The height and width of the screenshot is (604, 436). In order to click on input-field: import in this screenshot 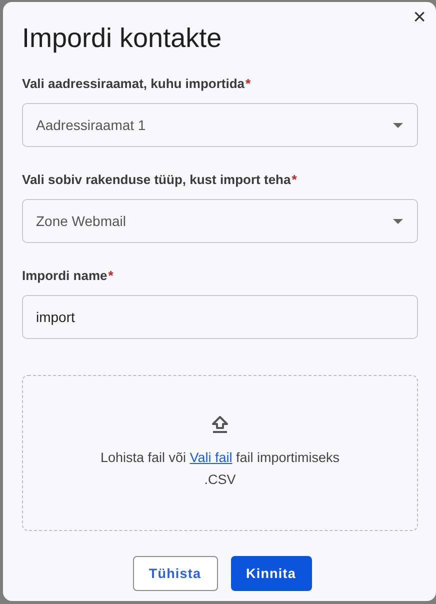, I will do `click(220, 317)`.